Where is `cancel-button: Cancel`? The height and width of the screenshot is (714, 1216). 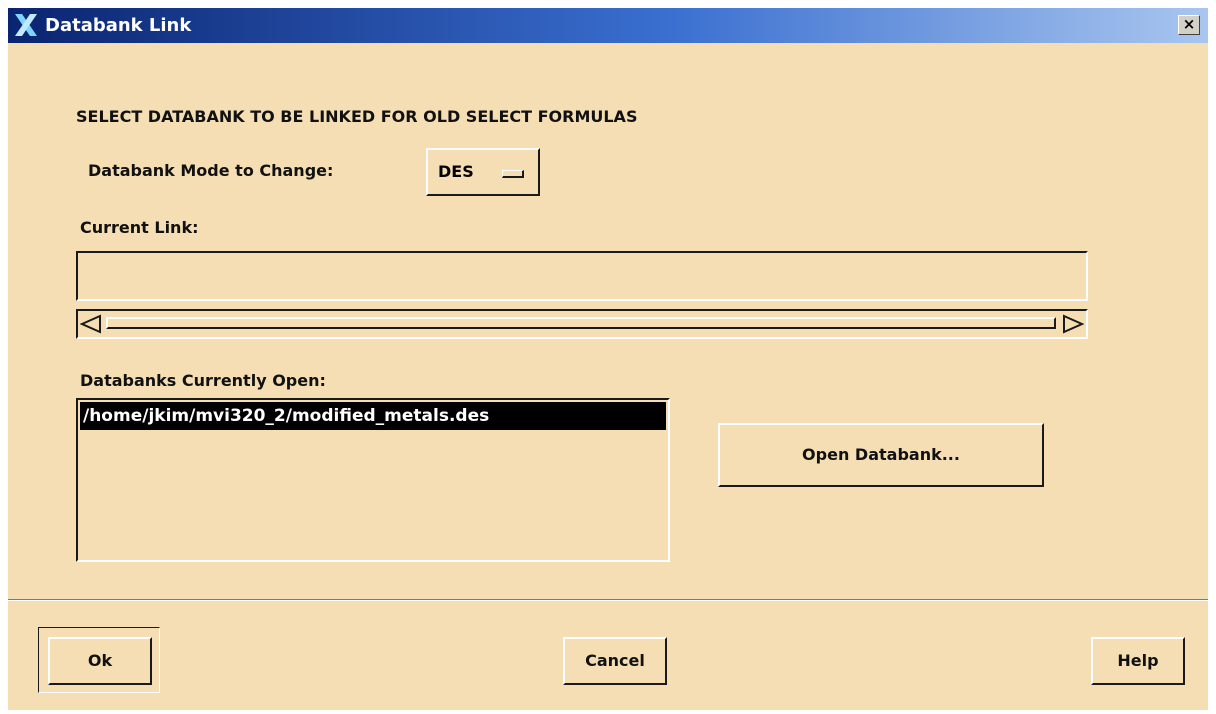 cancel-button: Cancel is located at coordinates (615, 661).